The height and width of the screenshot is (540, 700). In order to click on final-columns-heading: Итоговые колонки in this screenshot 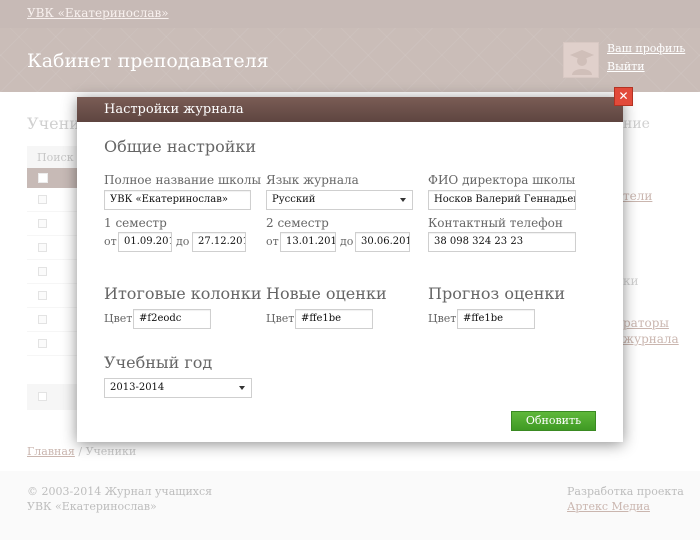, I will do `click(183, 293)`.